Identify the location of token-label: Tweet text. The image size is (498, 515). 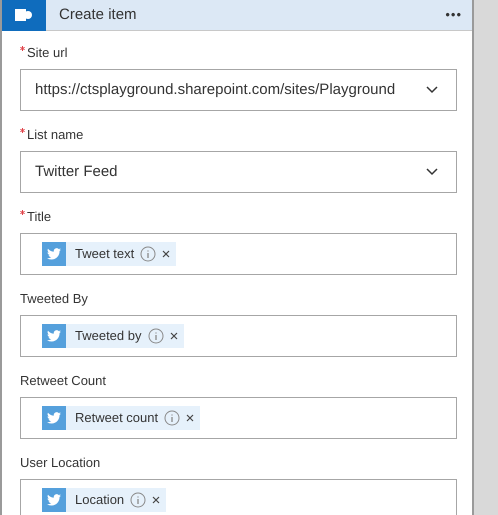
(104, 254).